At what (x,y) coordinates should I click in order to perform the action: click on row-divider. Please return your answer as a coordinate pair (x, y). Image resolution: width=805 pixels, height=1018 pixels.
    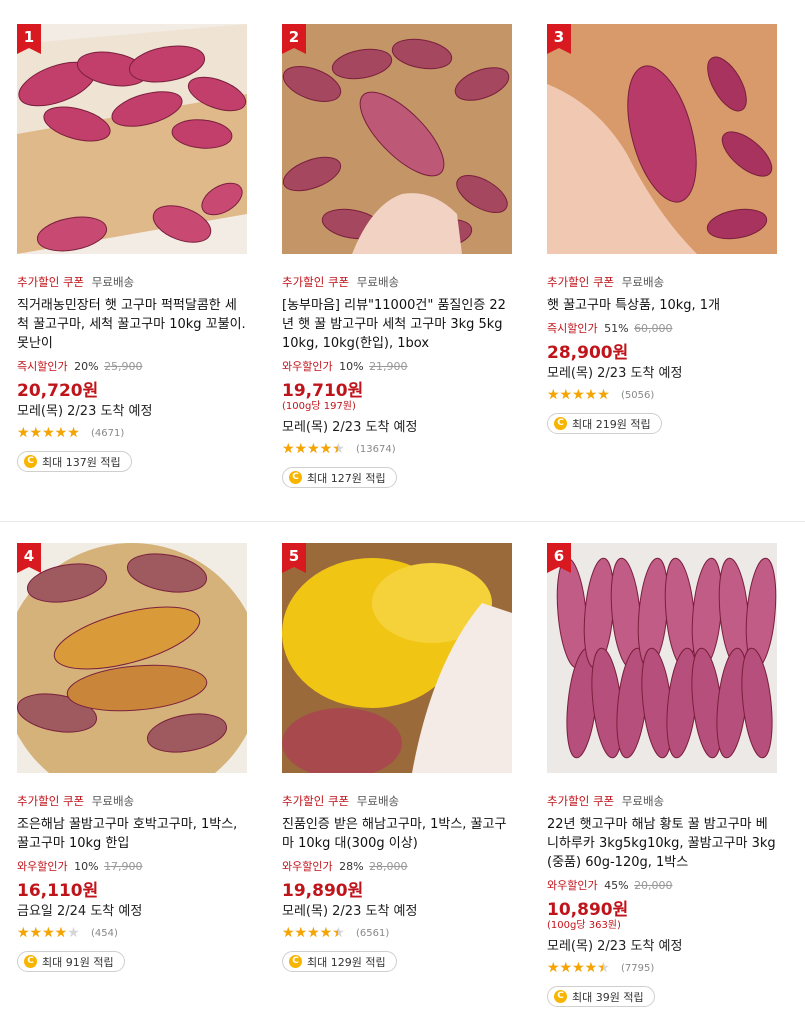
    Looking at the image, I should click on (402, 521).